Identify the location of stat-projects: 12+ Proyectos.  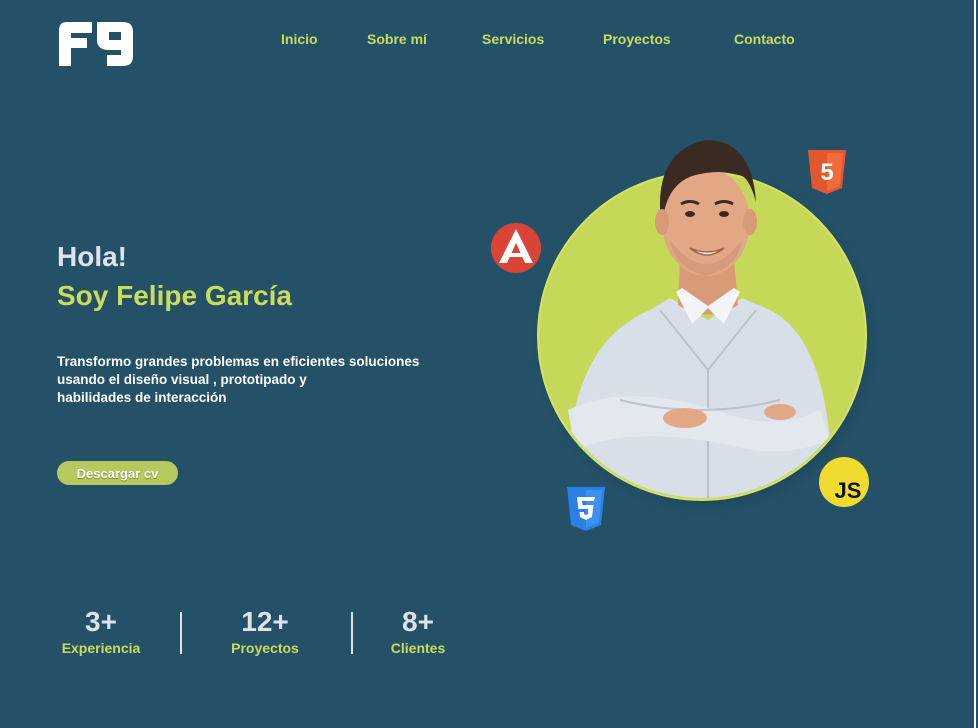
(265, 631).